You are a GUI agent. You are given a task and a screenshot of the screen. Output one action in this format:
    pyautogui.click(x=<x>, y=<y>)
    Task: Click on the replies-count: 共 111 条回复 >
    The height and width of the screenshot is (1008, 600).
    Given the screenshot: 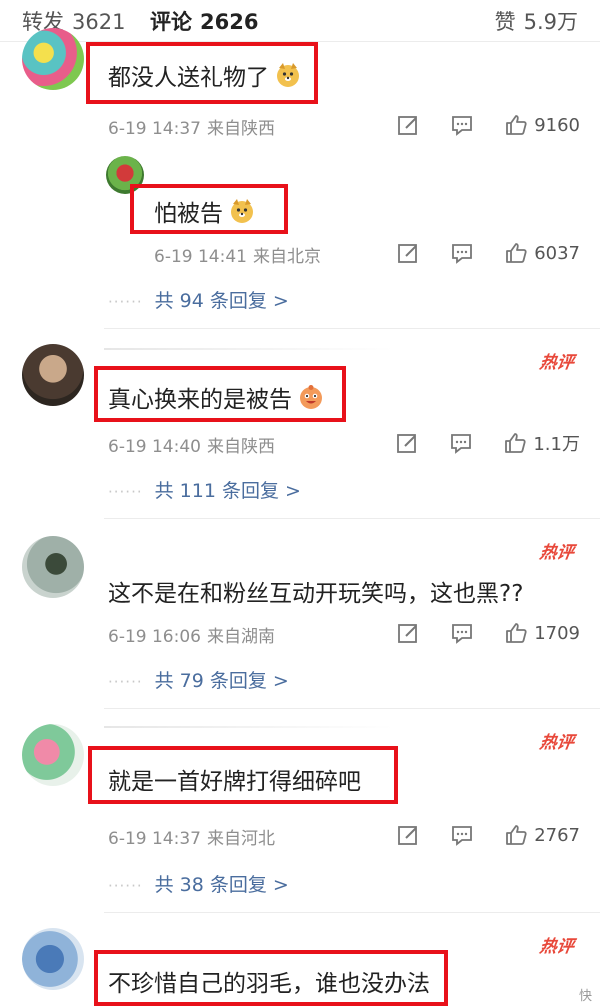 What is the action you would take?
    pyautogui.click(x=227, y=491)
    